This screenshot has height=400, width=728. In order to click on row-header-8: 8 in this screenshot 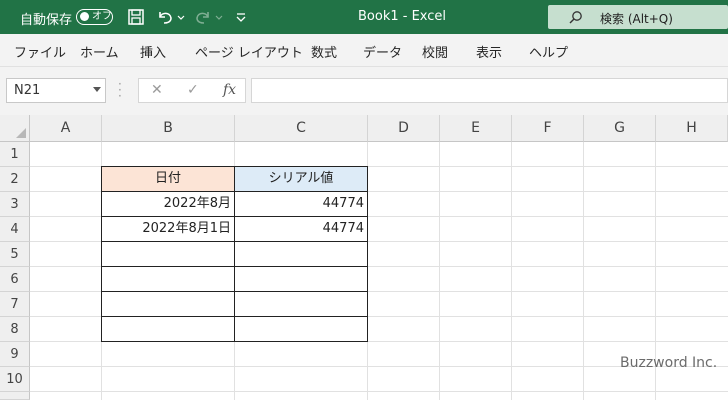, I will do `click(15, 329)`.